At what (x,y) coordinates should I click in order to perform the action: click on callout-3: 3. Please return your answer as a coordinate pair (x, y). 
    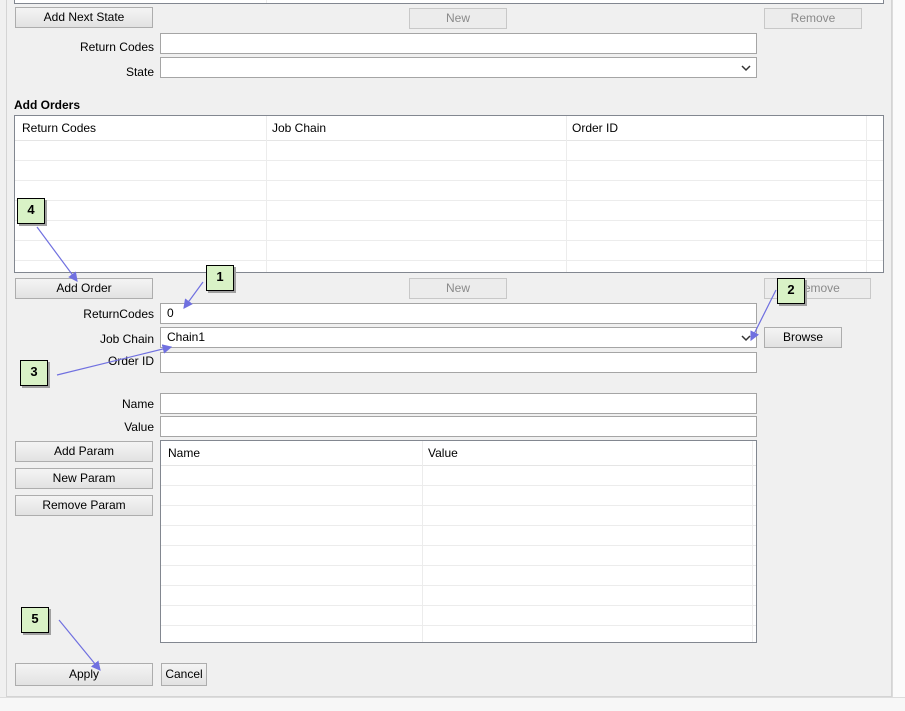
    Looking at the image, I should click on (34, 373).